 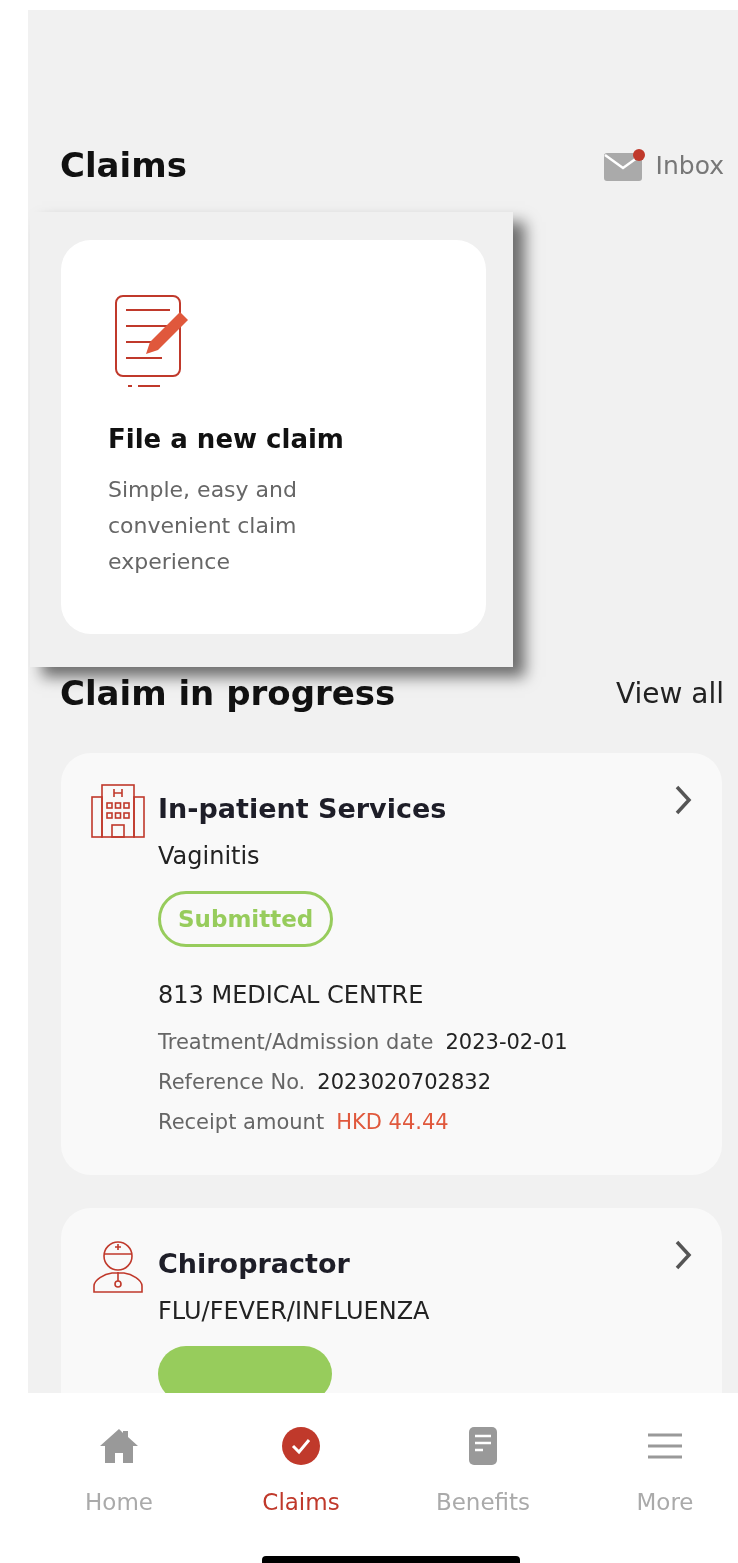 I want to click on claim-card: Chiropractor FLU/FEVER/INFLUENZA, so click(x=391, y=1300).